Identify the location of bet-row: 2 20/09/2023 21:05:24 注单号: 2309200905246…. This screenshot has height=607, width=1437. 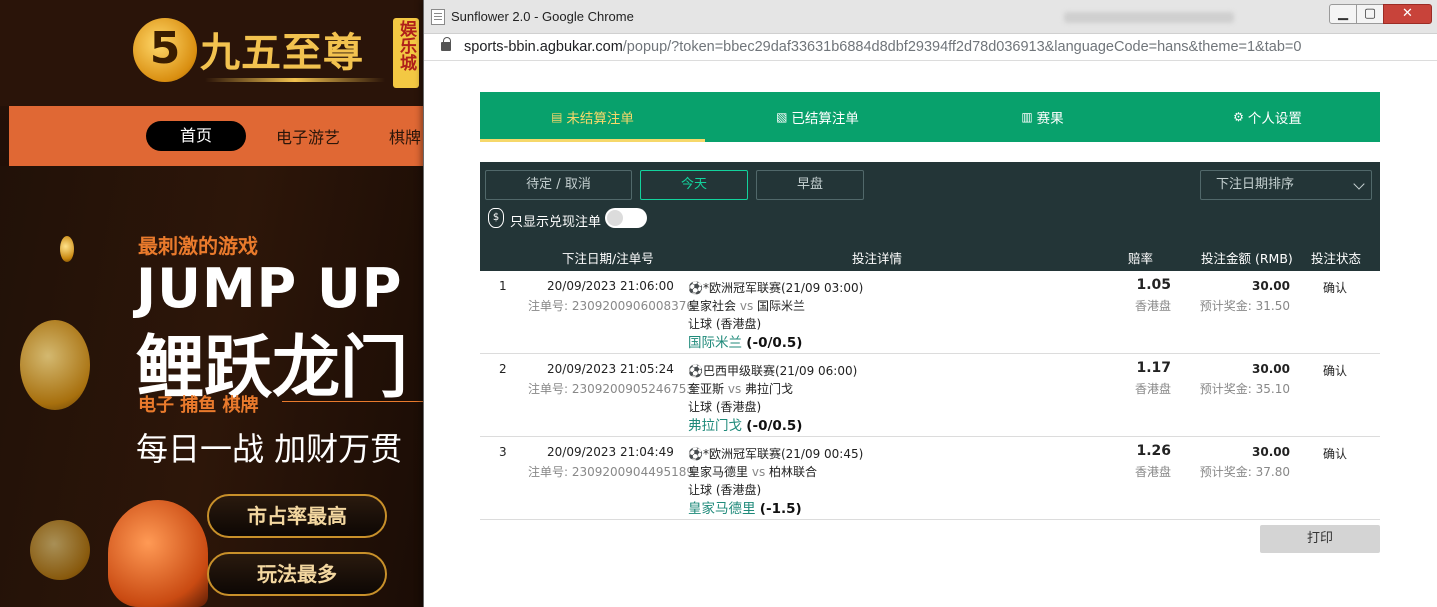
(930, 395).